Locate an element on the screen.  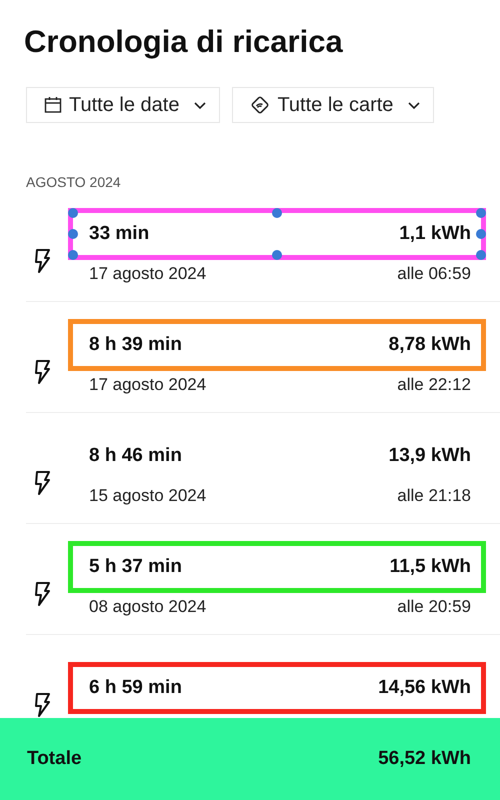
date-text: 15 agosto 2024 is located at coordinates (147, 496).